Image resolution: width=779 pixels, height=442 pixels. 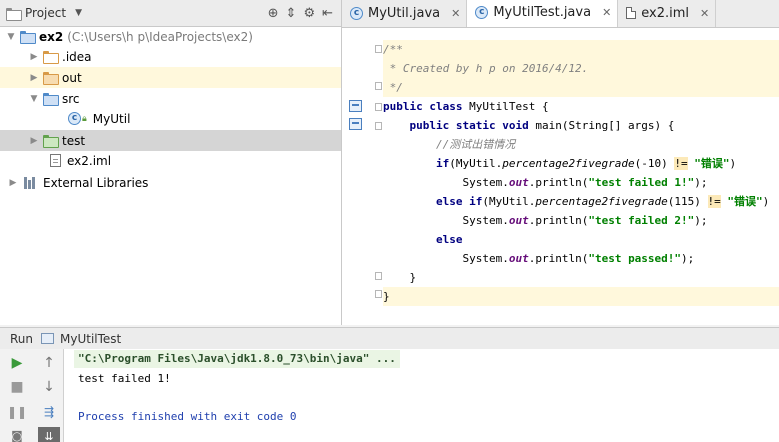 What do you see at coordinates (46, 13) in the screenshot?
I see `project-panel-title: Project` at bounding box center [46, 13].